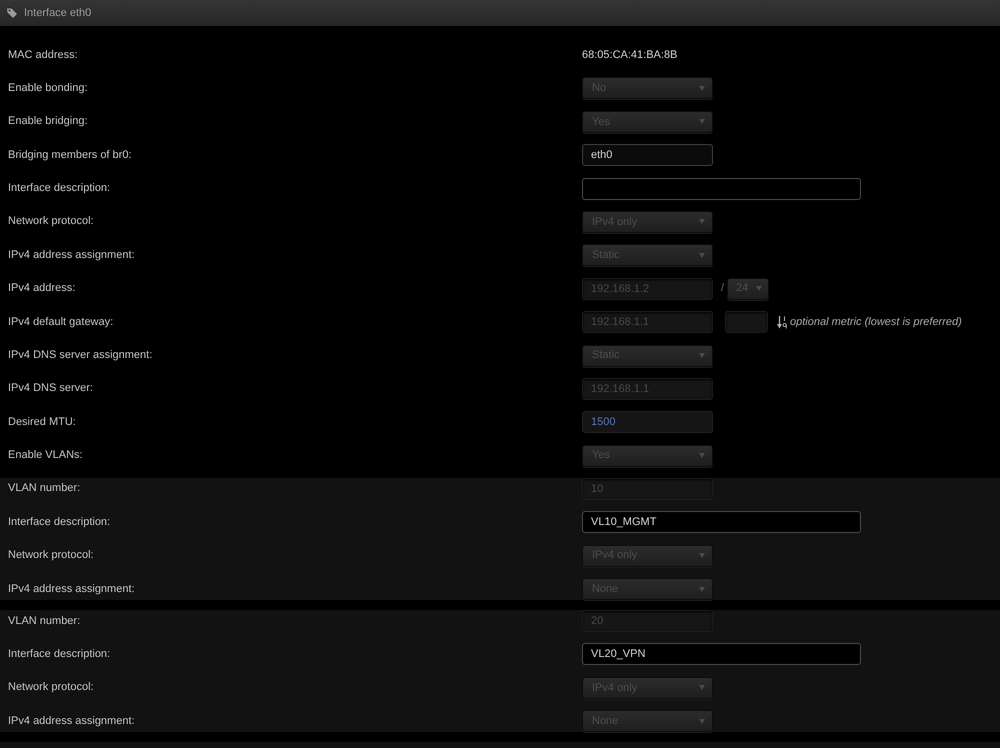  I want to click on field-label: Enable bridging:, so click(48, 122).